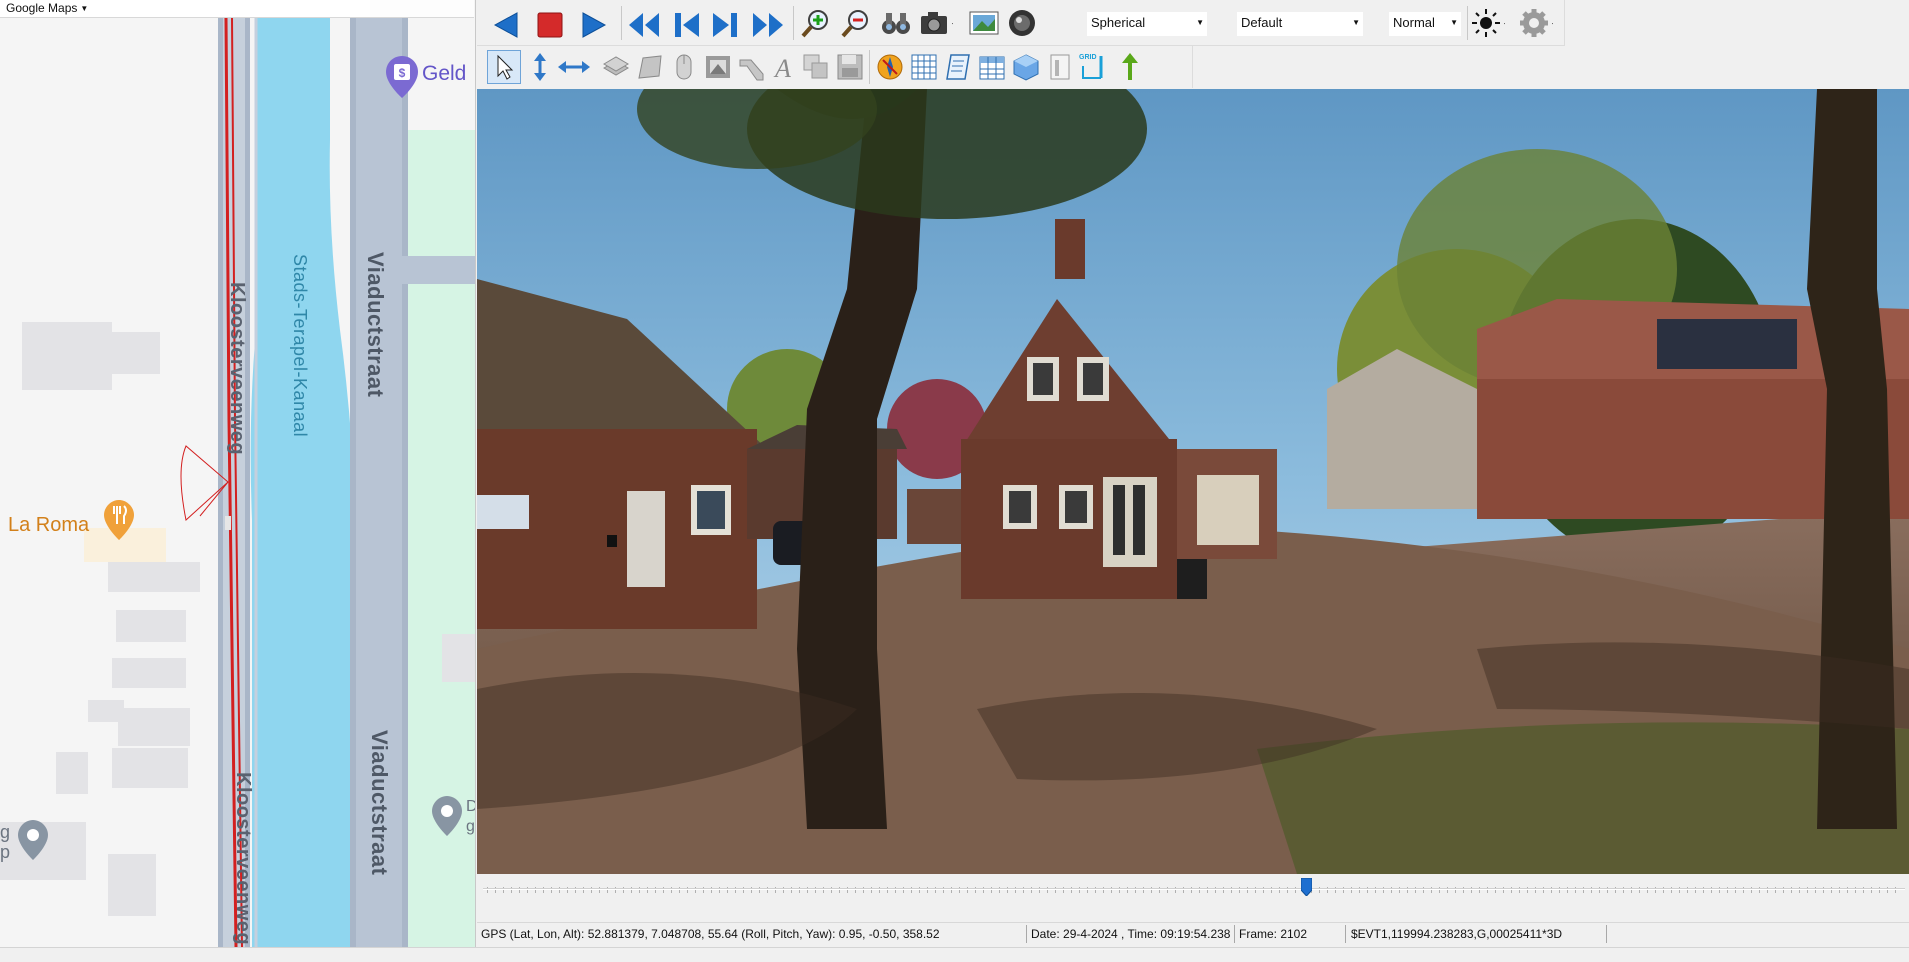 This screenshot has height=962, width=1909. What do you see at coordinates (1488, 23) in the screenshot?
I see `brightness-icon` at bounding box center [1488, 23].